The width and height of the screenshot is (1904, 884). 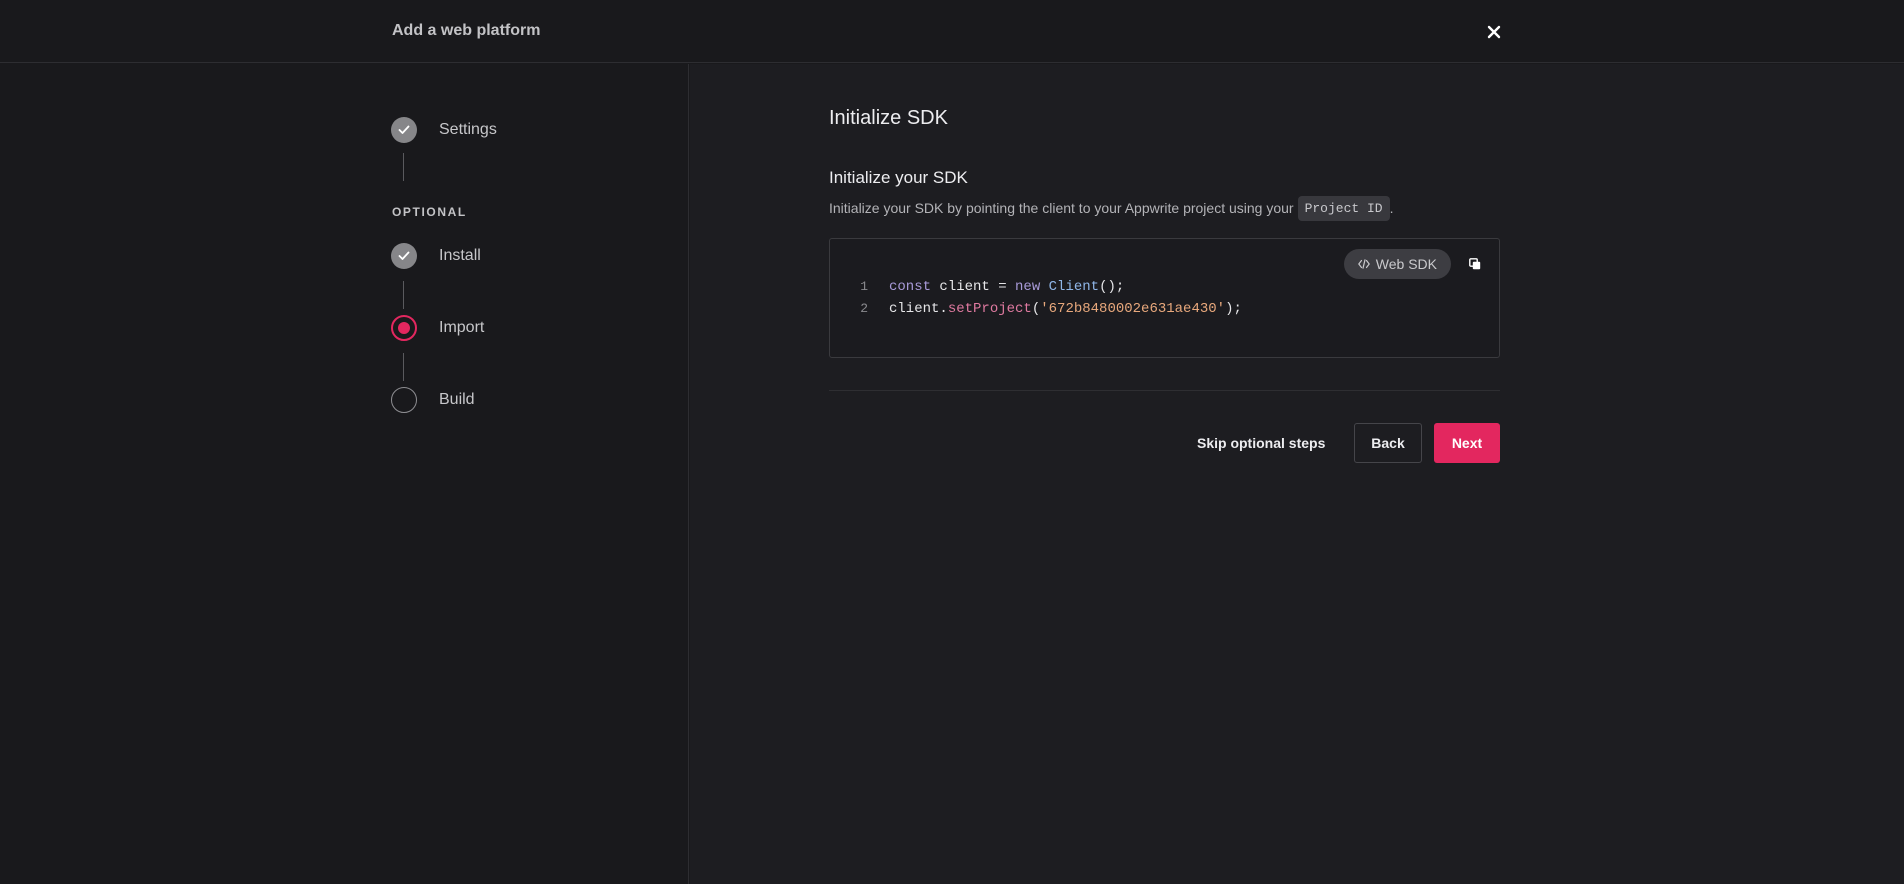 I want to click on copy-button, so click(x=1475, y=264).